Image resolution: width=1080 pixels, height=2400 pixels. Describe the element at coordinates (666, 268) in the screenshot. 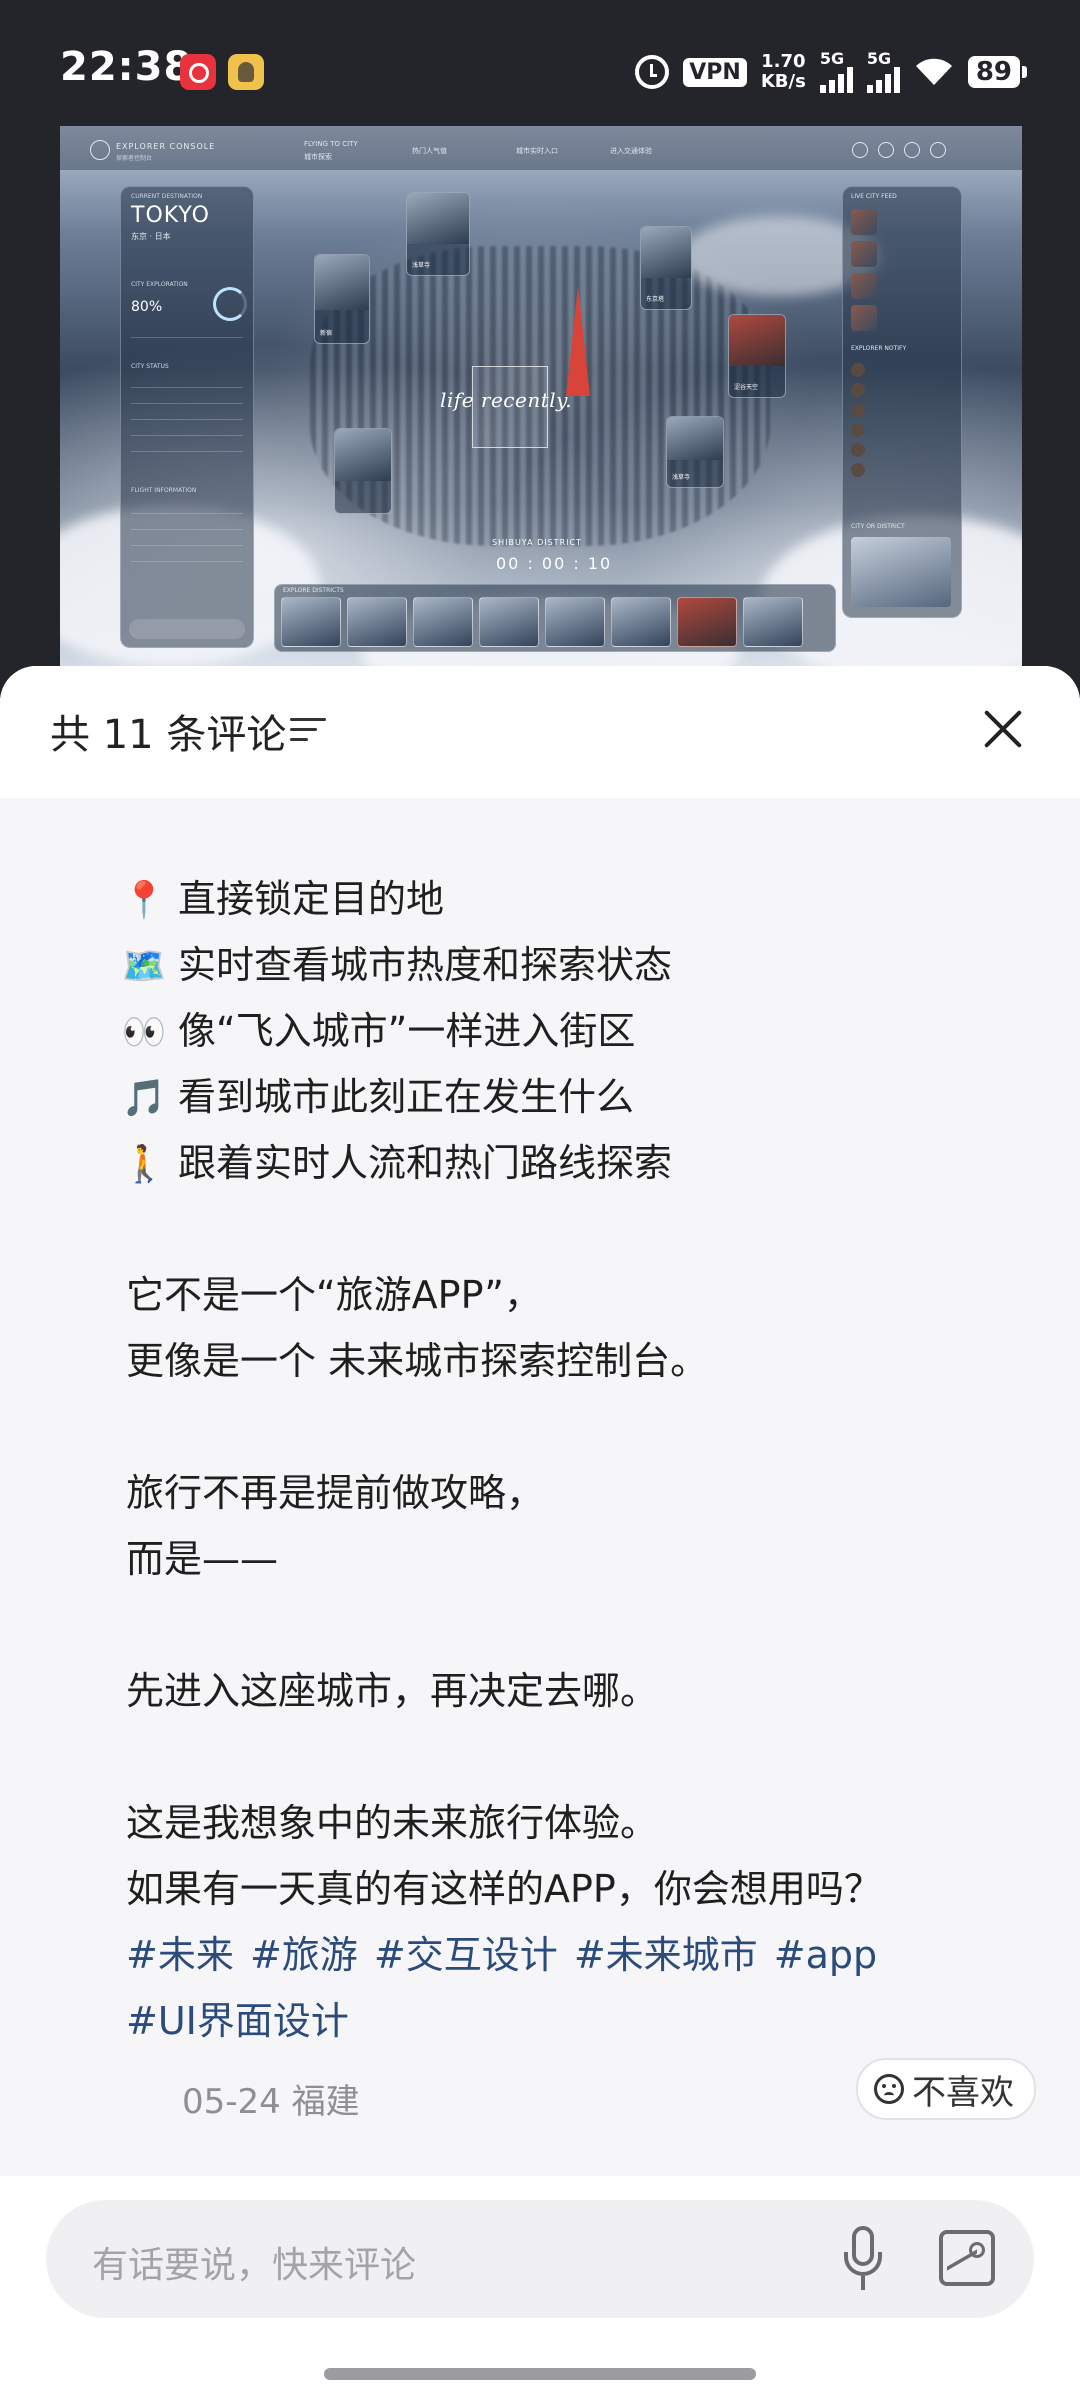

I see `location-card: 东京塔` at that location.